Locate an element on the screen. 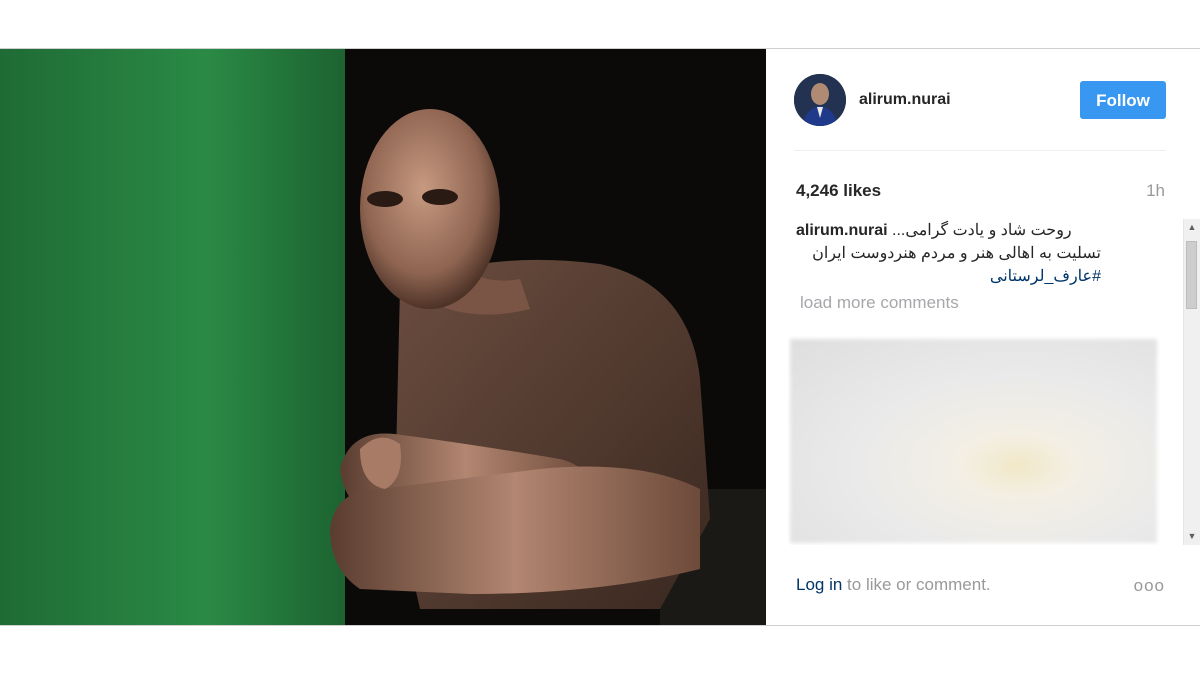 Image resolution: width=1200 pixels, height=674 pixels. avatar-image is located at coordinates (820, 100).